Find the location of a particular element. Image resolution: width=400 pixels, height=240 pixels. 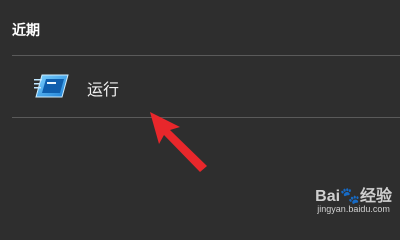

watermark-brand-right: 经验 is located at coordinates (375, 196).